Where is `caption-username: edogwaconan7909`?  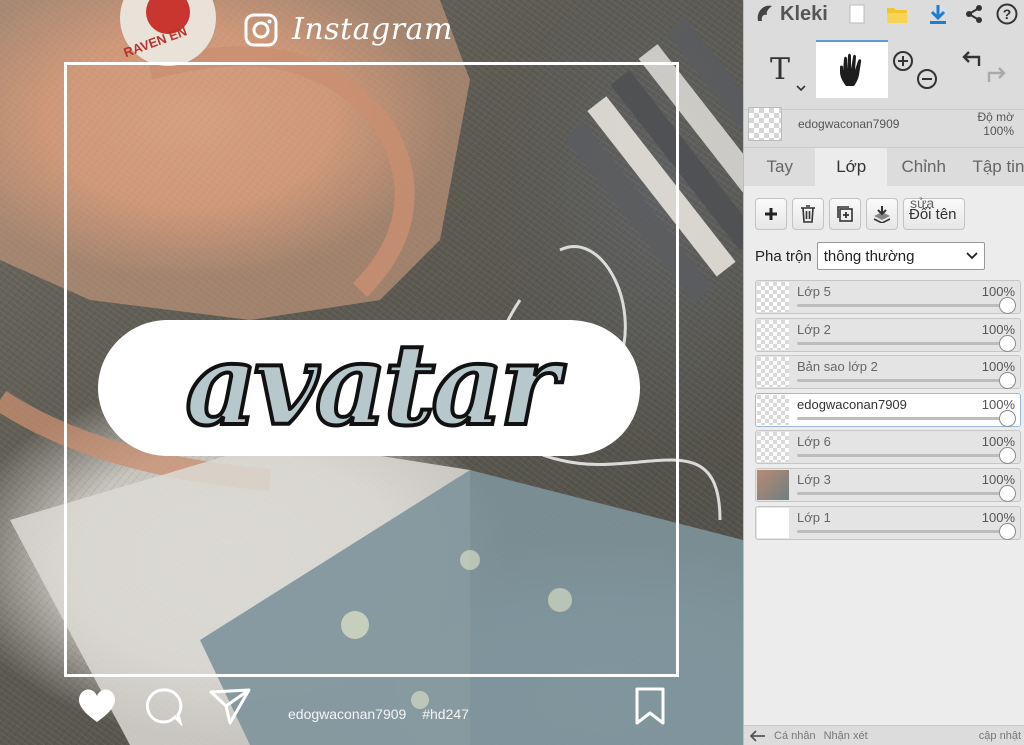
caption-username: edogwaconan7909 is located at coordinates (347, 714).